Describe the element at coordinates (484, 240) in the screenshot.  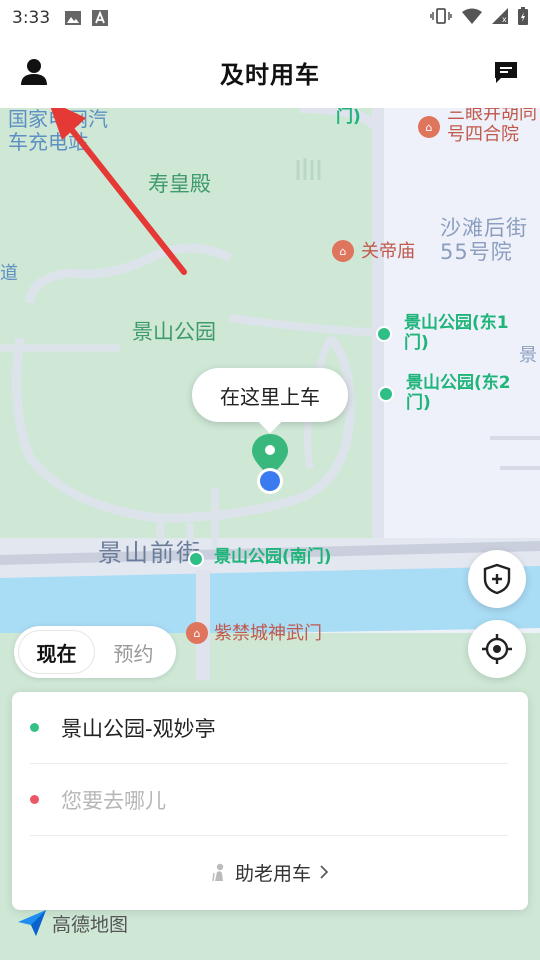
I see `map-label-shatan: 沙滩后街 55号院` at that location.